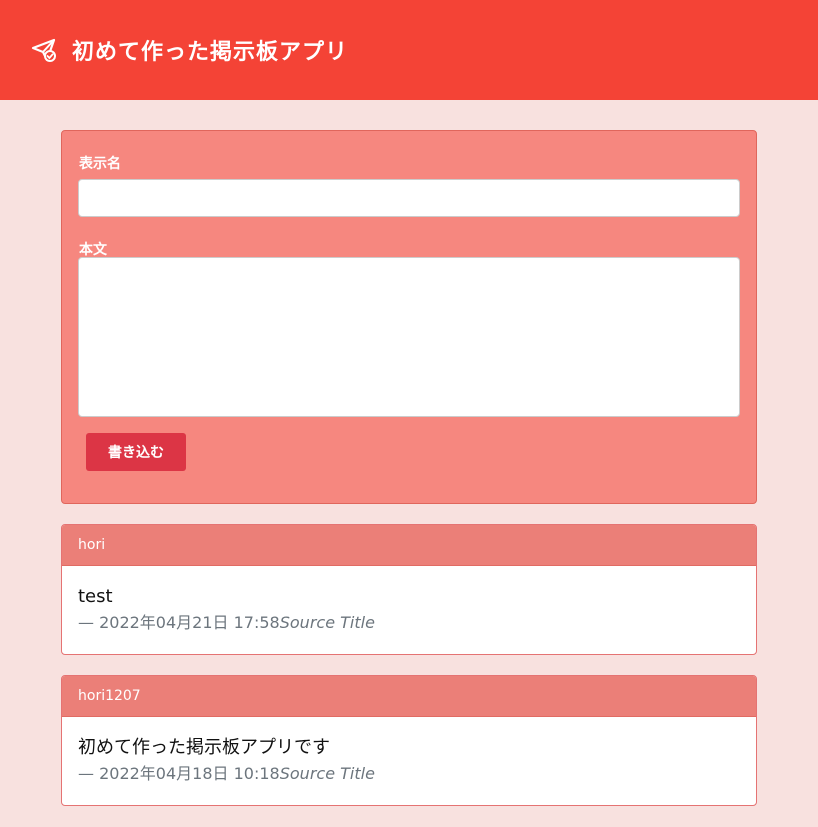 The height and width of the screenshot is (827, 818). Describe the element at coordinates (43, 50) in the screenshot. I see `paper-plane-check-icon` at that location.